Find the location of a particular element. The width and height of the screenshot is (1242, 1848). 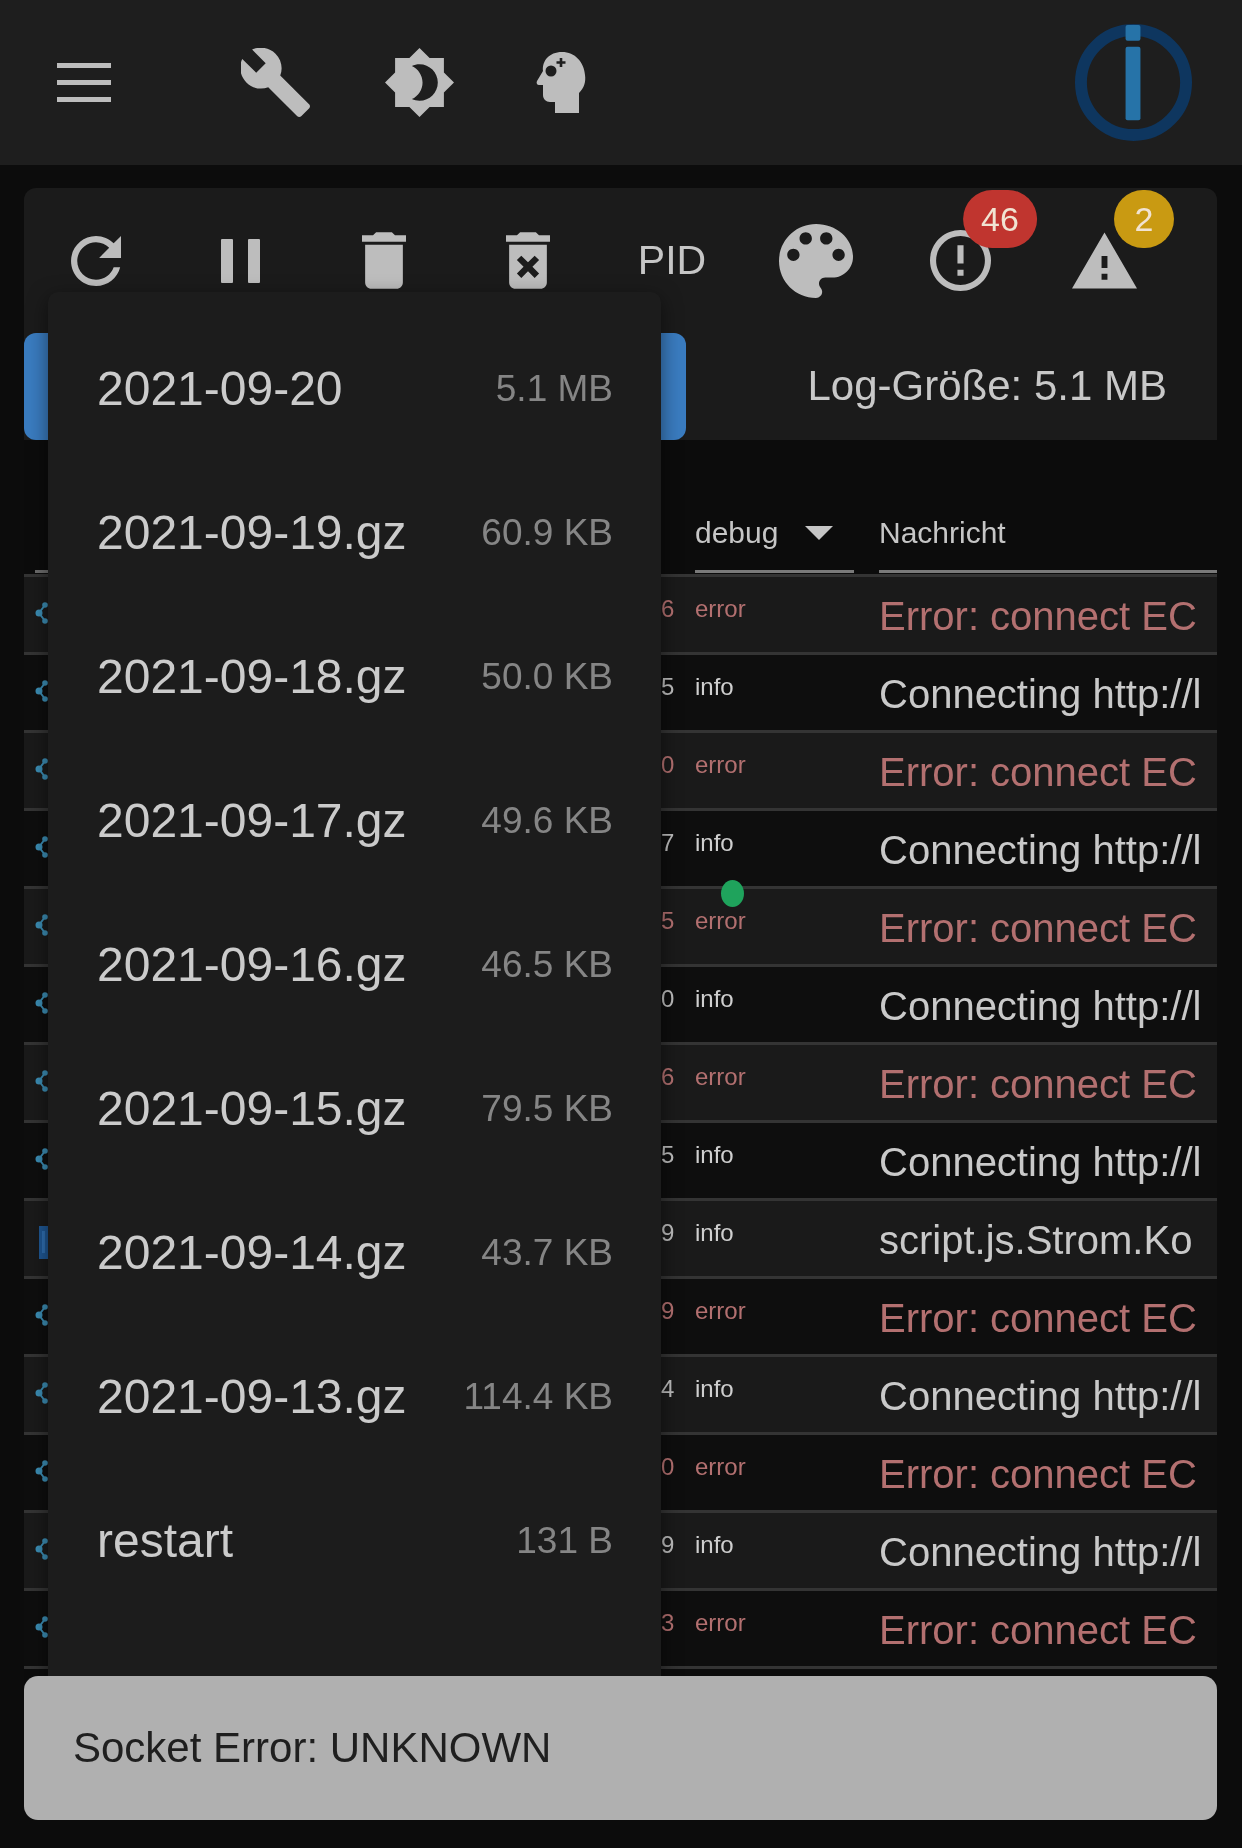

log-size-label: Log-Größe: 5.1 MB is located at coordinates (987, 386).